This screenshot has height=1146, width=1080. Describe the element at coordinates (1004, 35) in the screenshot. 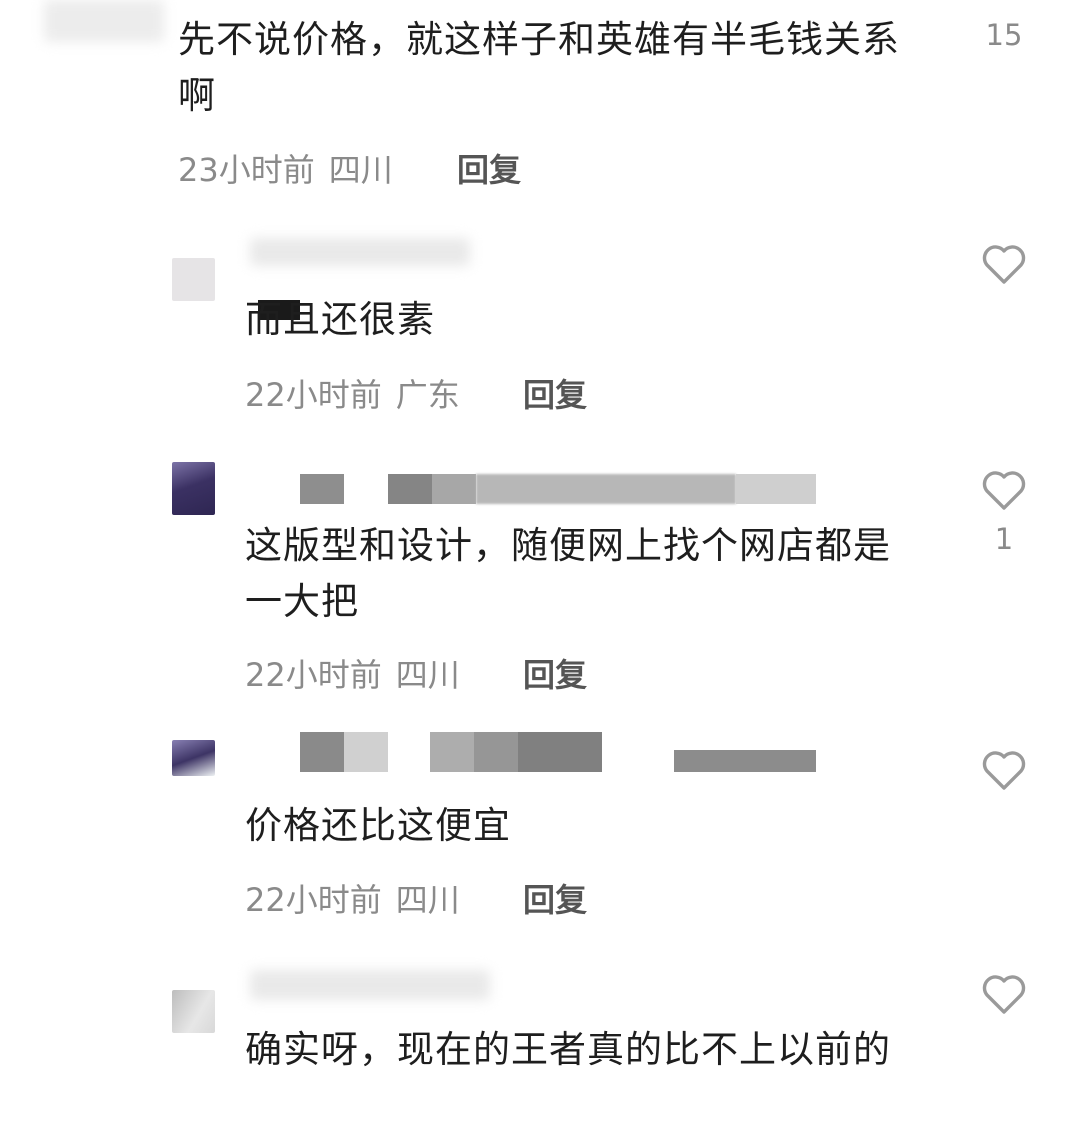

I see `like-count: 15` at that location.